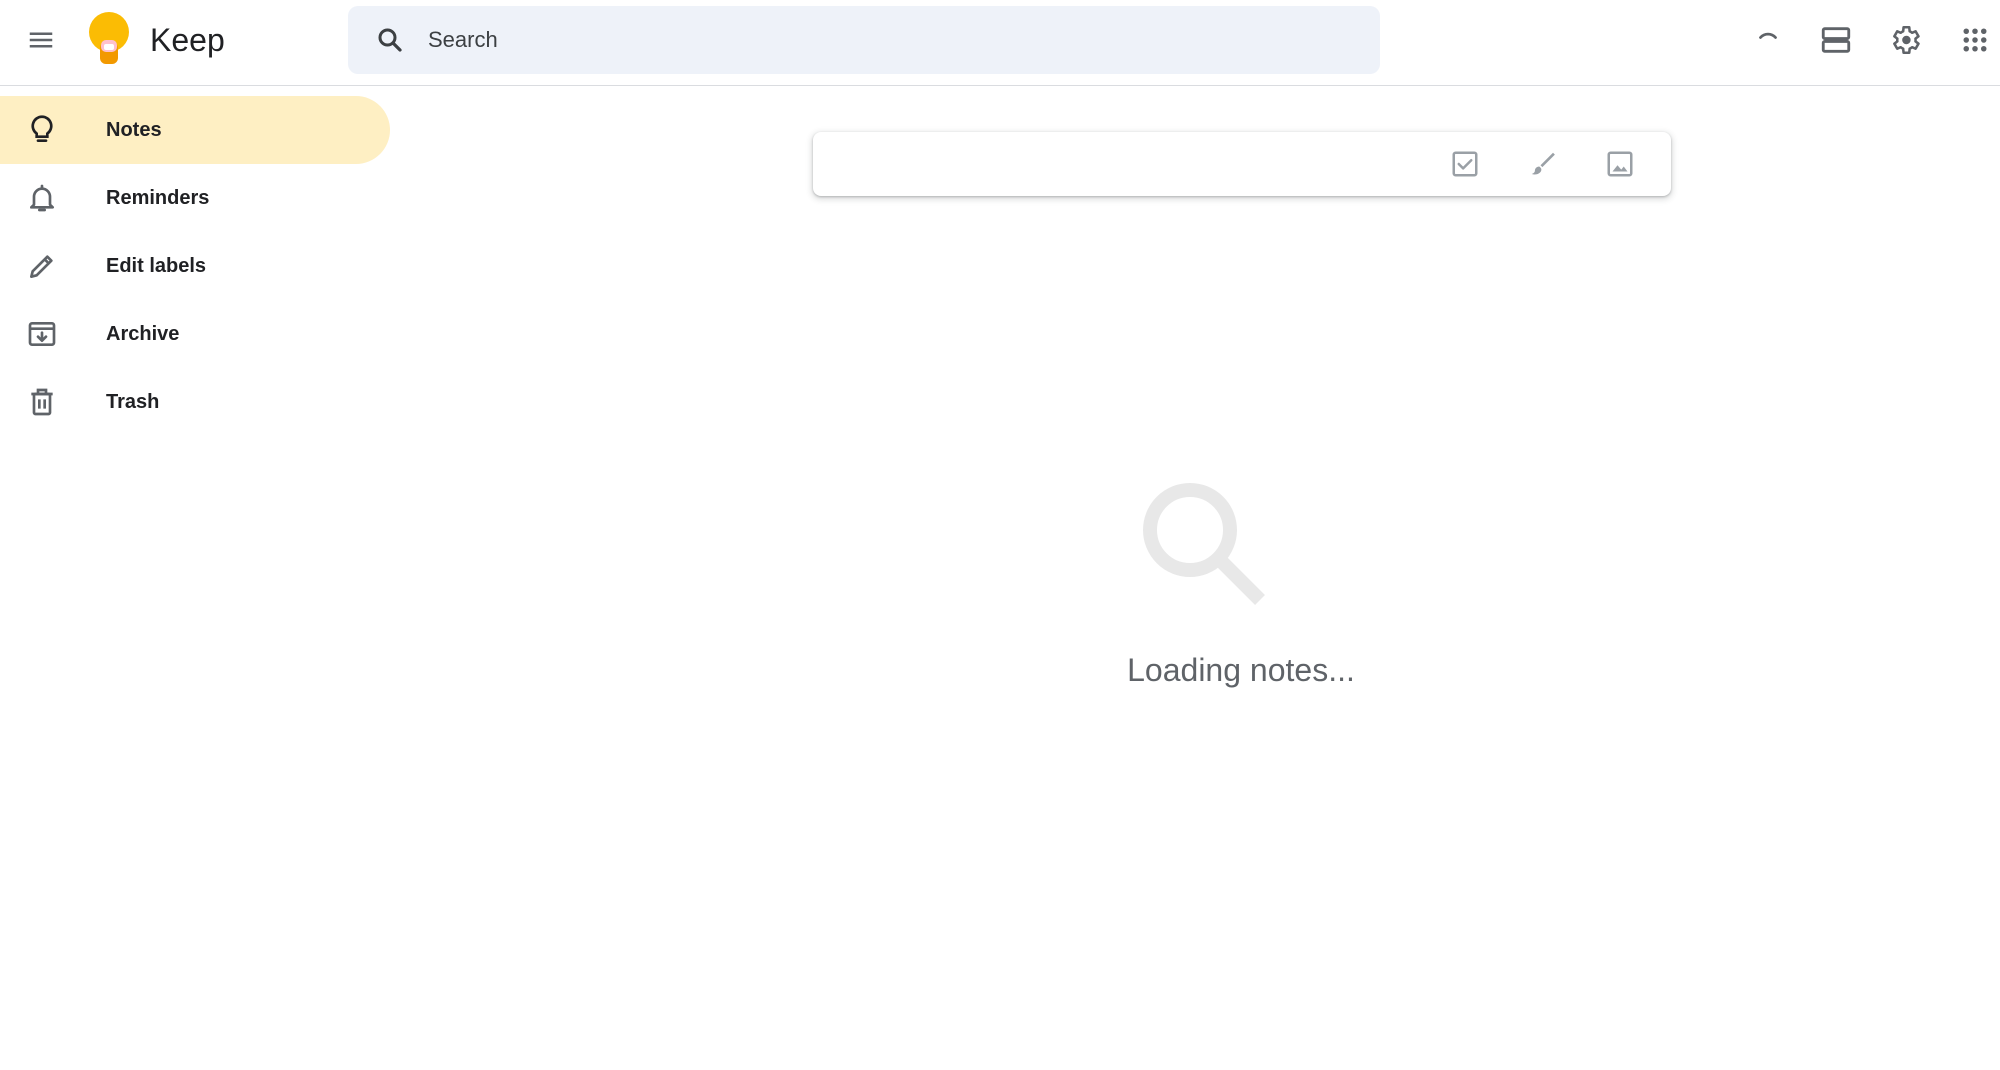 Image resolution: width=2000 pixels, height=1070 pixels. I want to click on sidebar-item-notes: Notes, so click(195, 130).